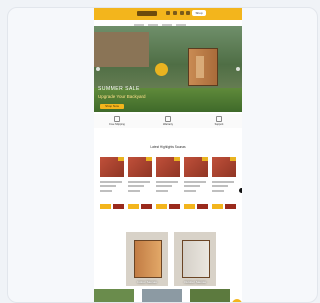 This screenshot has width=320, height=303. What do you see at coordinates (122, 96) in the screenshot?
I see `hero-subtitle: Upgrade Your Backyard` at bounding box center [122, 96].